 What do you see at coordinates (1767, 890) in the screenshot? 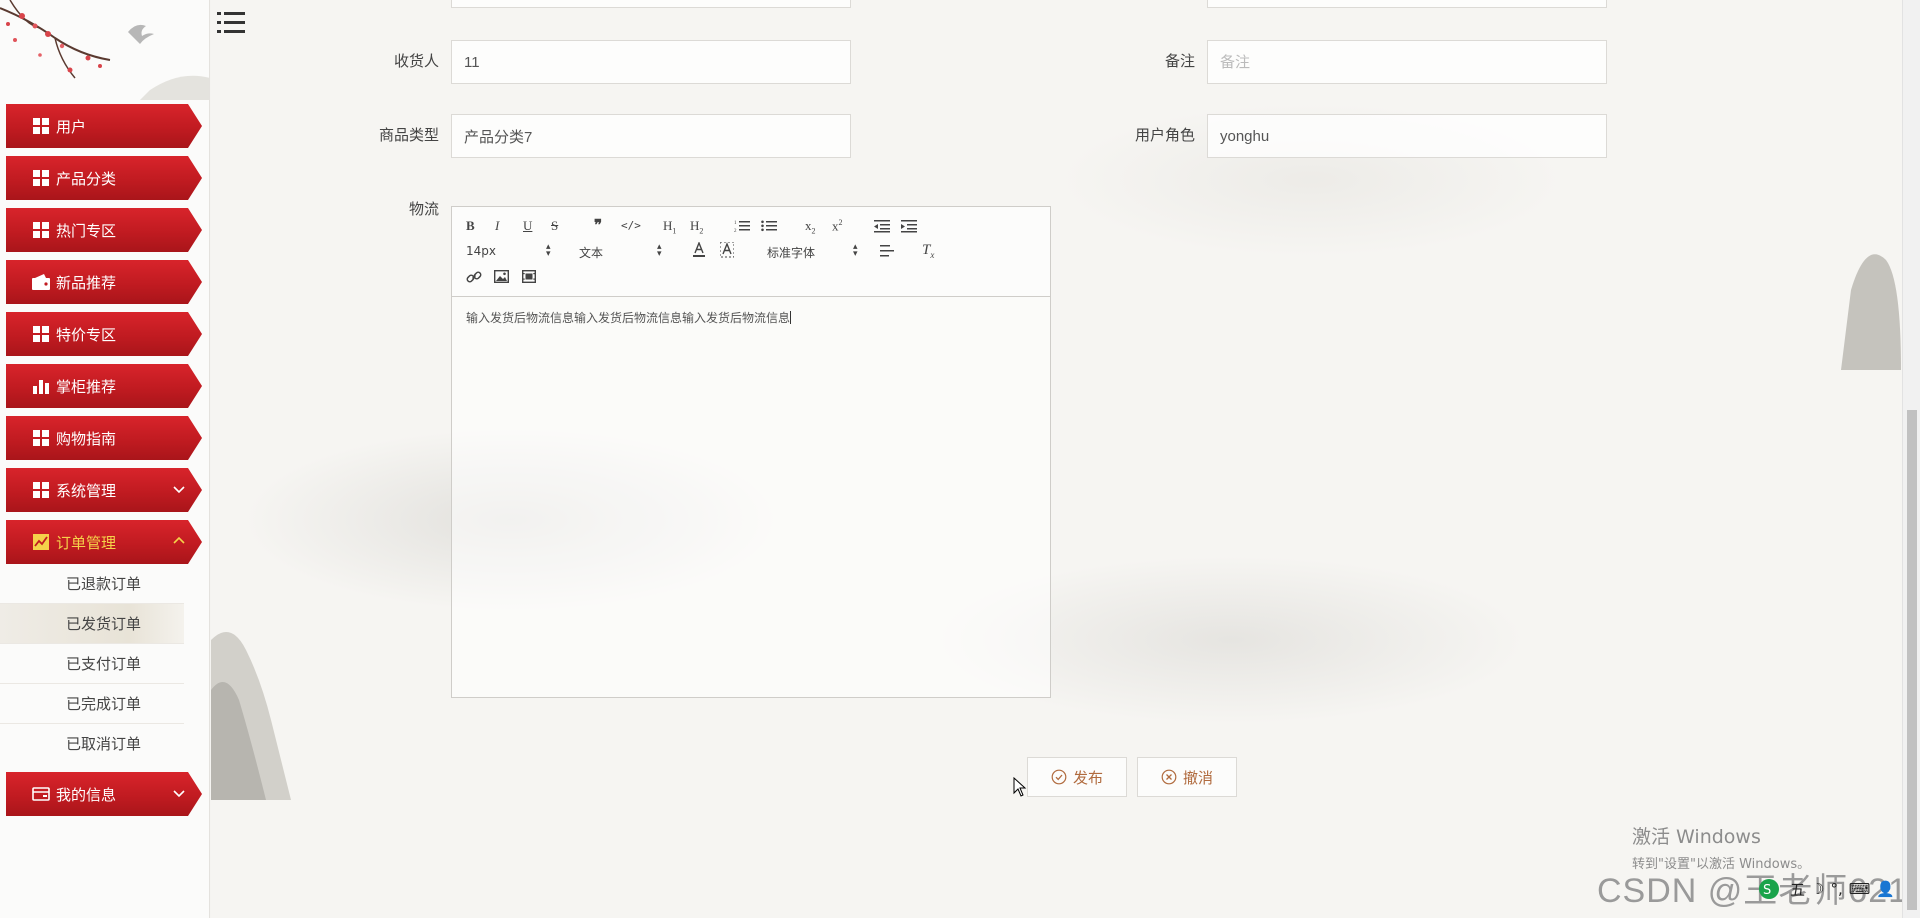
I see `svg-text: S` at bounding box center [1767, 890].